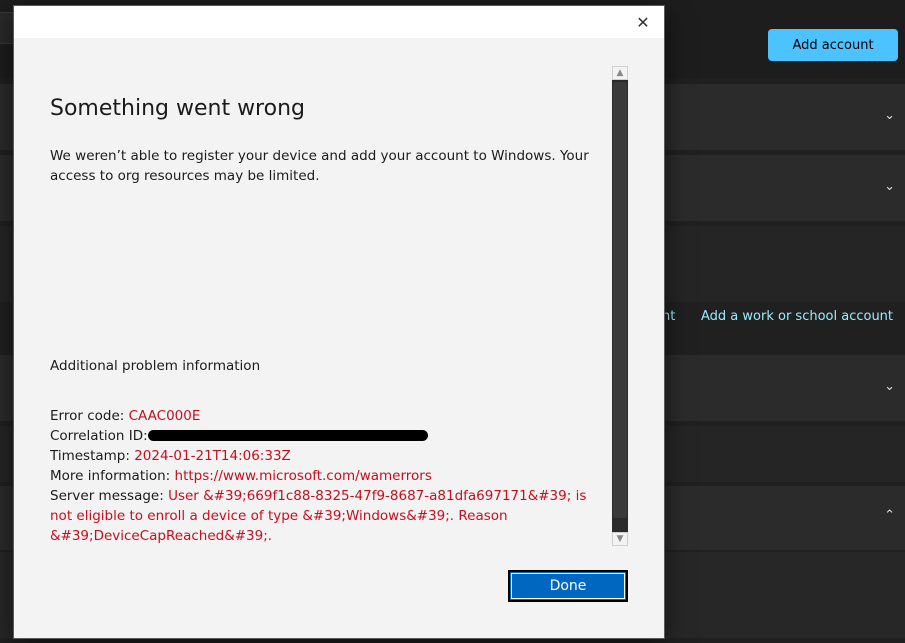  Describe the element at coordinates (797, 316) in the screenshot. I see `add-work-school-account-link: Add a work or school account` at that location.